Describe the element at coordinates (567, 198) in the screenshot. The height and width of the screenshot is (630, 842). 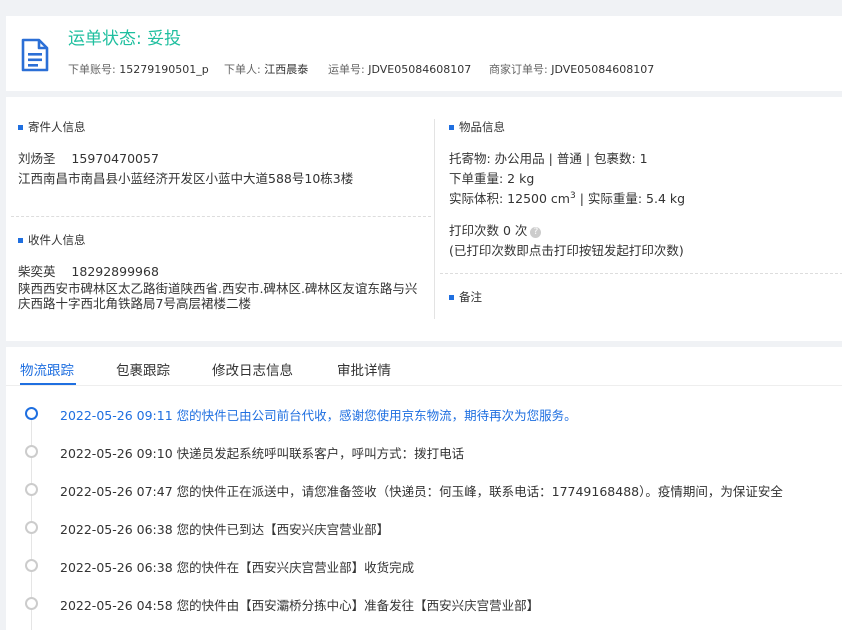
I see `actual-volume-weight: 实际体积: 12500 cm3 | 实际重量: 5.4 kg` at that location.